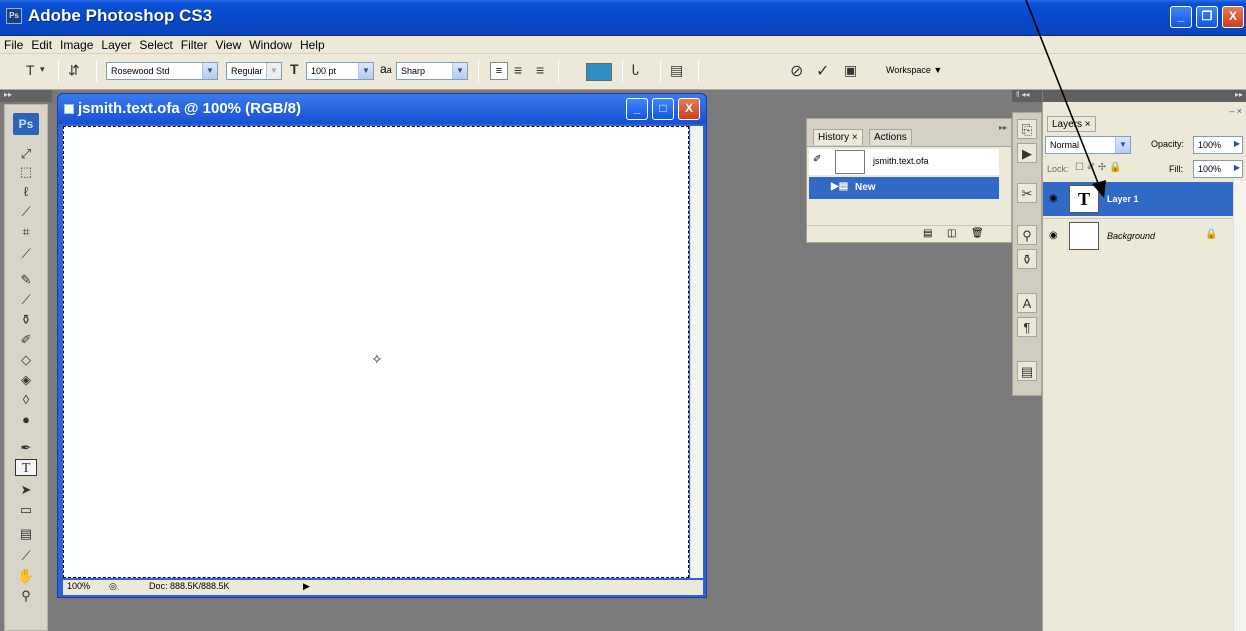  What do you see at coordinates (1027, 153) in the screenshot?
I see `actions-panel-icon: ▶` at bounding box center [1027, 153].